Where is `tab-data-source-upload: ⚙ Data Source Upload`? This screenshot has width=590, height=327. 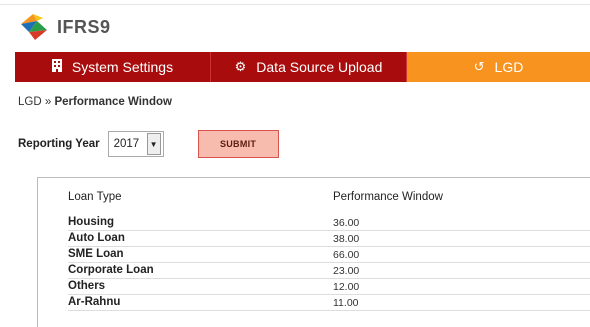
tab-data-source-upload: ⚙ Data Source Upload is located at coordinates (309, 67).